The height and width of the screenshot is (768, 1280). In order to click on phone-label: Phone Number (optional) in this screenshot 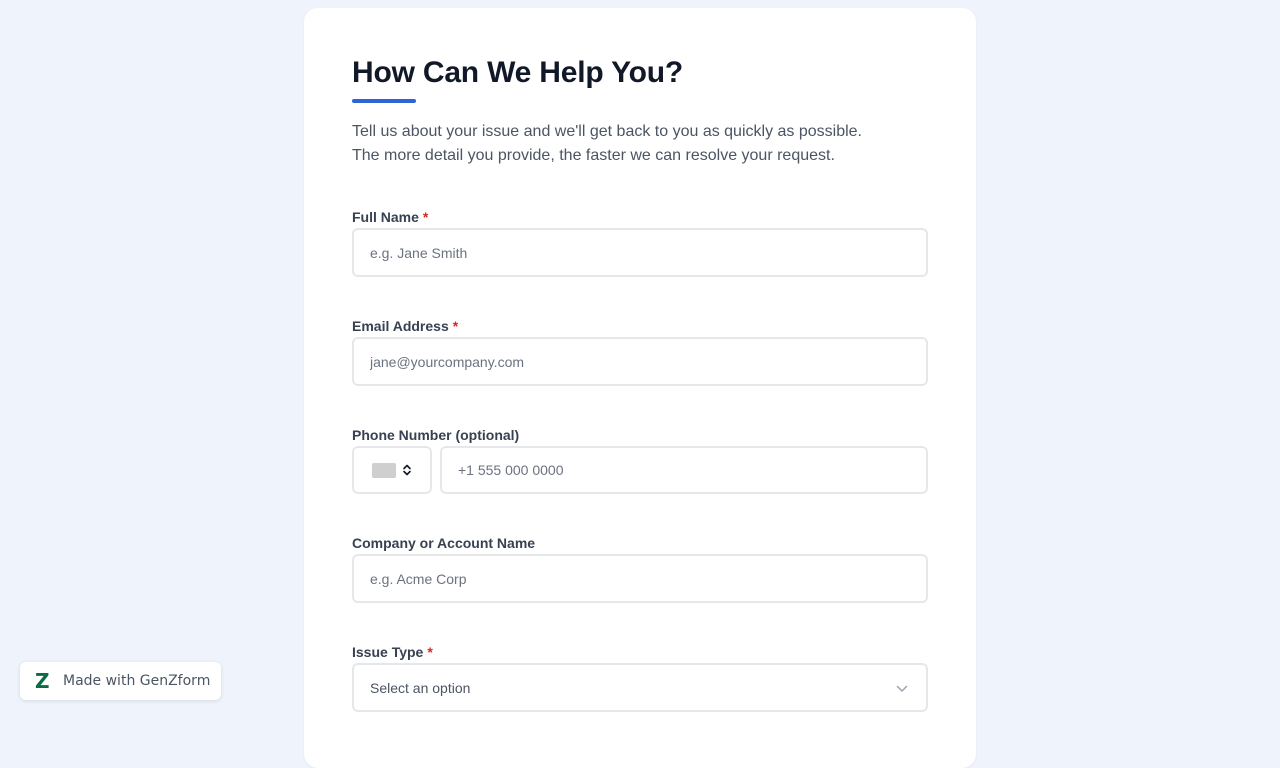, I will do `click(435, 435)`.